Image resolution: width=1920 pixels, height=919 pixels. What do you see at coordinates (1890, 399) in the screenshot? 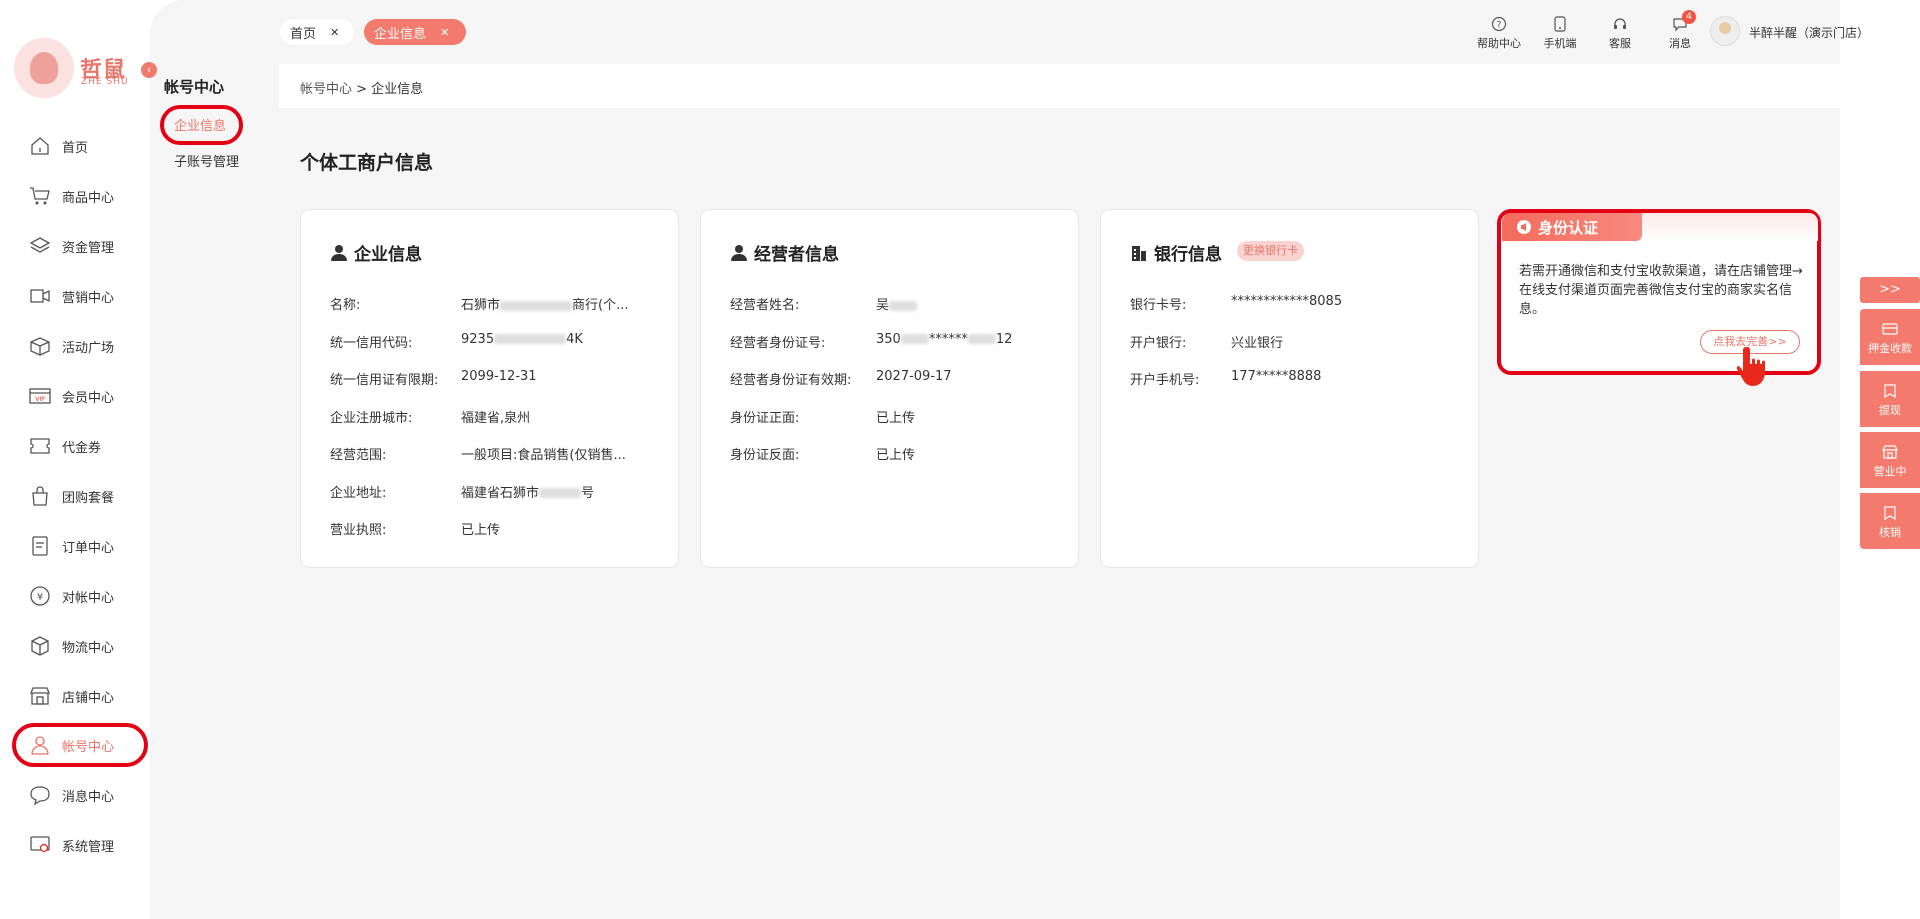
I see `withdraw-button: 提现` at bounding box center [1890, 399].